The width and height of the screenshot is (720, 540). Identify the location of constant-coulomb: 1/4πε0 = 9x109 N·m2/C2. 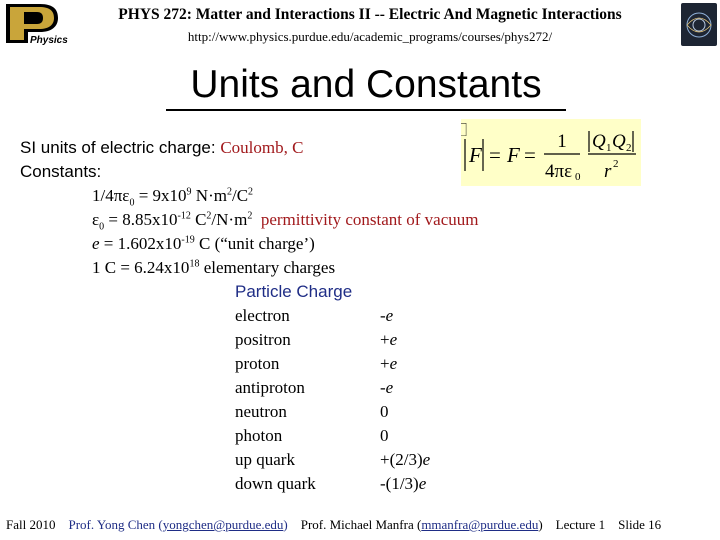
(173, 197).